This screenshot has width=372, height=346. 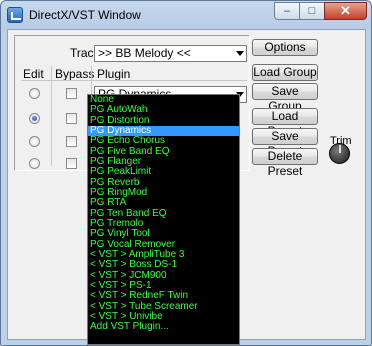 What do you see at coordinates (285, 163) in the screenshot?
I see `delete-preset-button: Delete Preset` at bounding box center [285, 163].